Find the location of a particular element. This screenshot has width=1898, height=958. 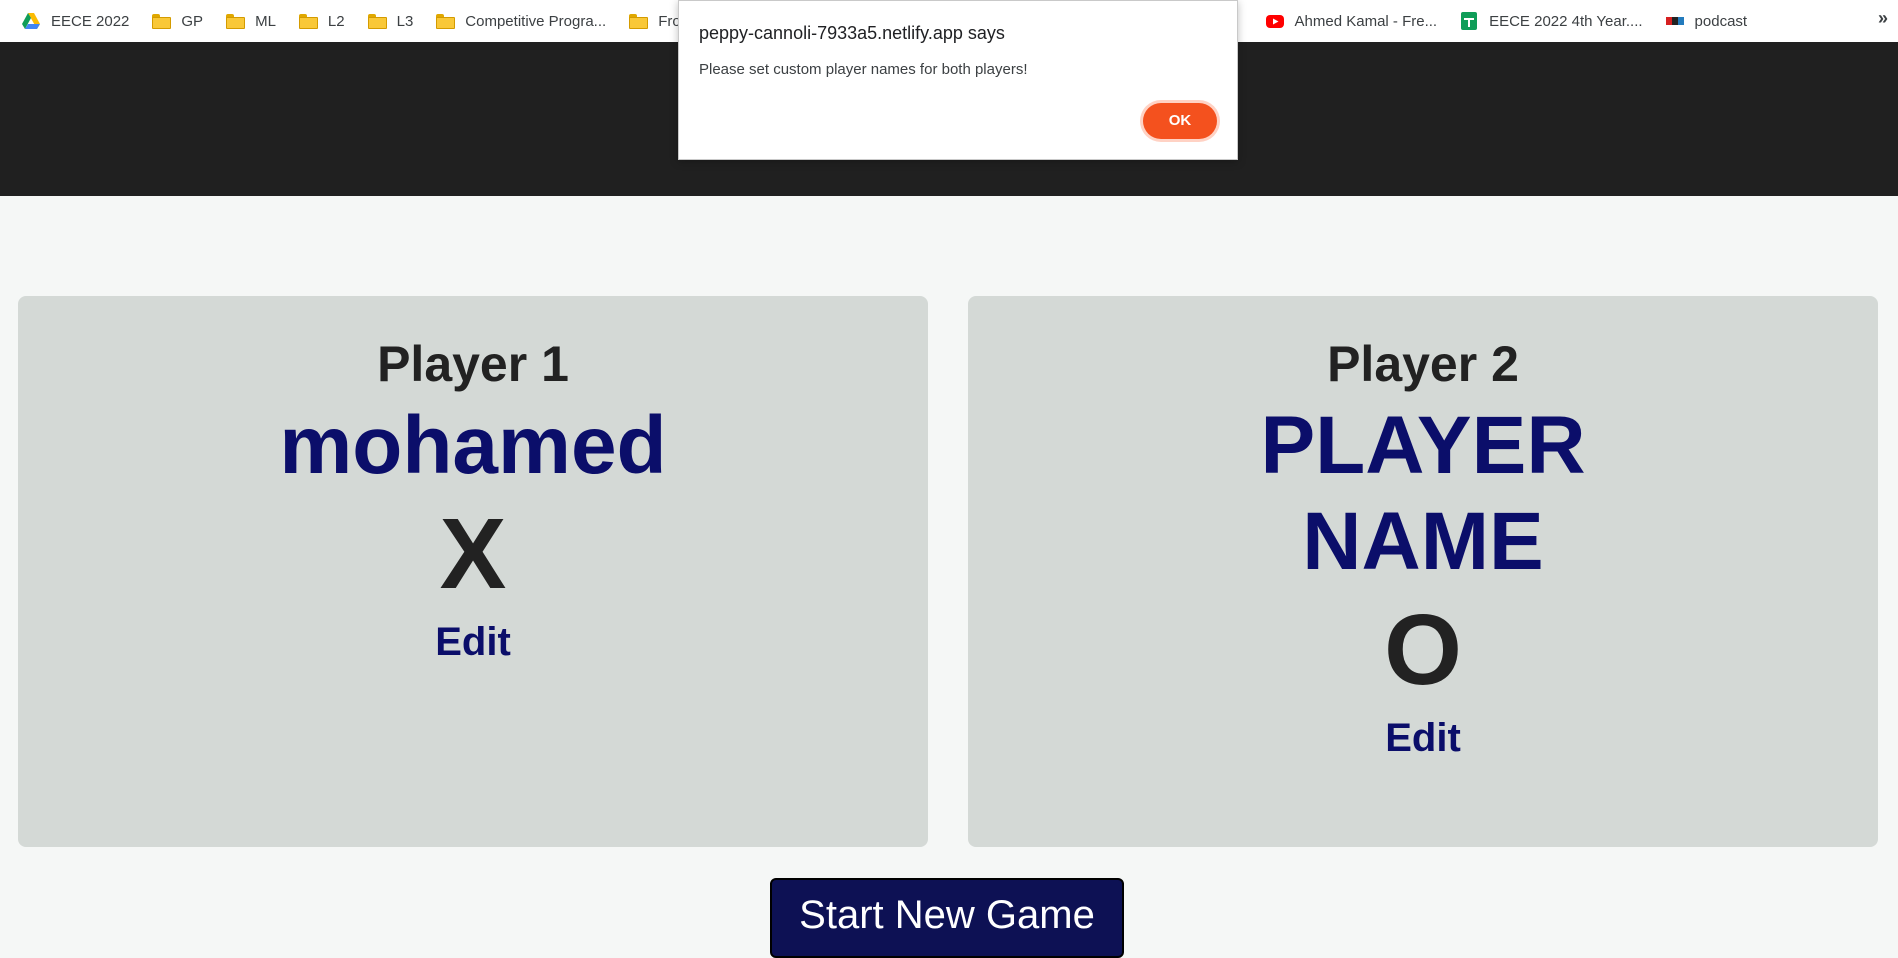

youtube-icon is located at coordinates (1275, 21).